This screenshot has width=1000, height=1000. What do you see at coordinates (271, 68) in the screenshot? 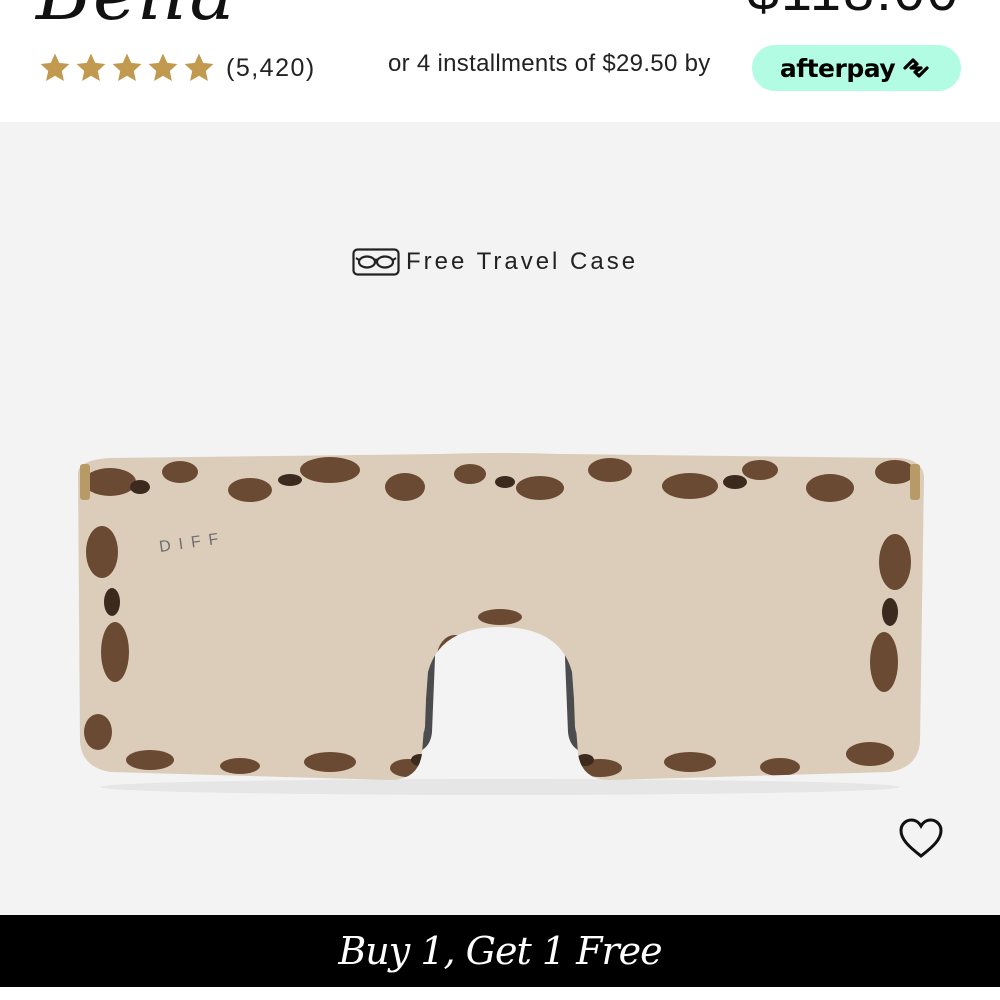
I see `review-count: (5,420)` at bounding box center [271, 68].